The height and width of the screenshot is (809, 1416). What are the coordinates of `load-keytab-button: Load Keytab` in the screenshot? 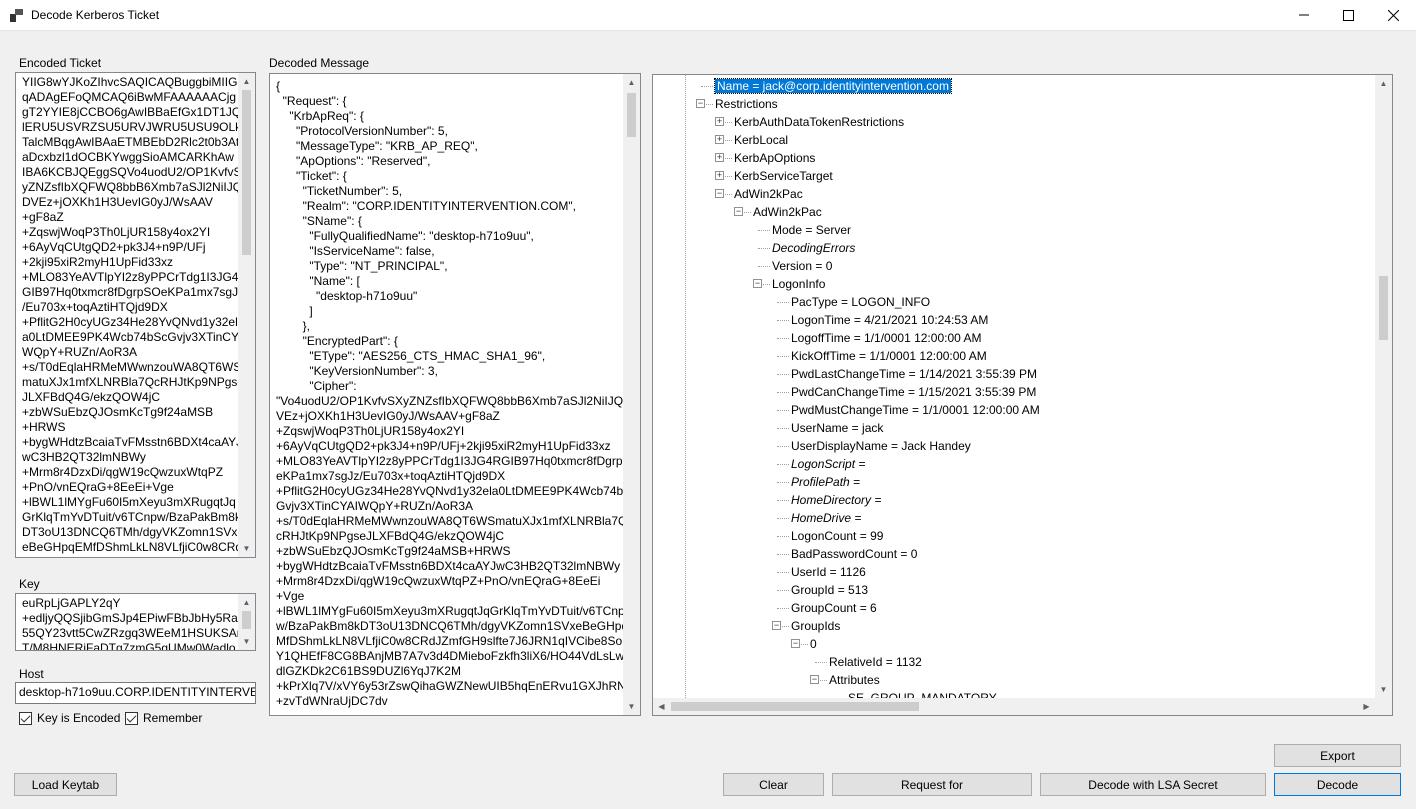 It's located at (65, 784).